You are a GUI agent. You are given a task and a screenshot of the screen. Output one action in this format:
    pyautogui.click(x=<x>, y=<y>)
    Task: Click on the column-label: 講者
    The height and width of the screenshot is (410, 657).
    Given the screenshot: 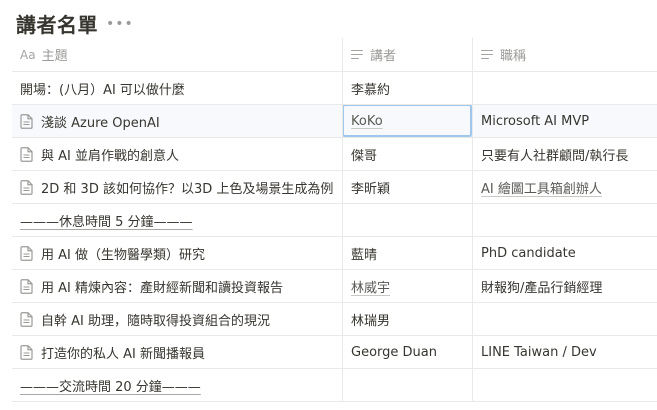 What is the action you would take?
    pyautogui.click(x=383, y=56)
    